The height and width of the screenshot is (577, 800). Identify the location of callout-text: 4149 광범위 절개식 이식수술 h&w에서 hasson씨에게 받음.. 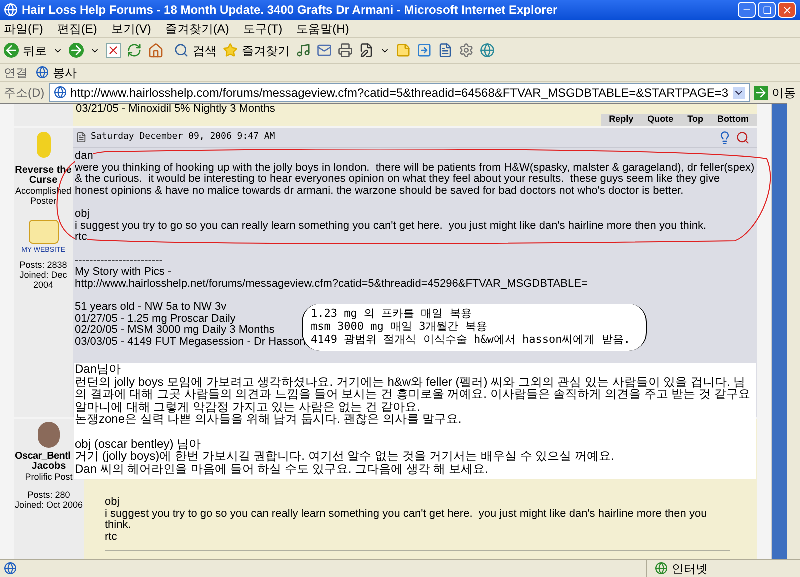
(471, 339).